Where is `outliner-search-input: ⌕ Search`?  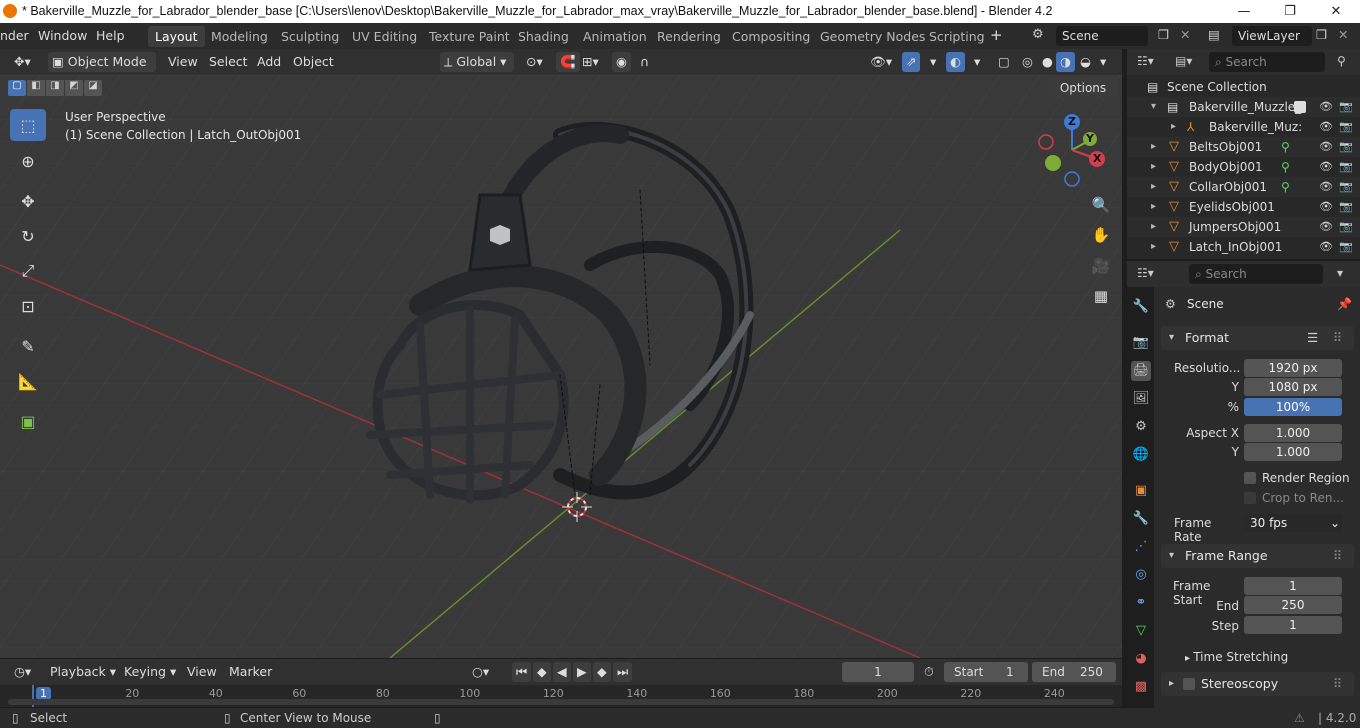
outliner-search-input: ⌕ Search is located at coordinates (1267, 62).